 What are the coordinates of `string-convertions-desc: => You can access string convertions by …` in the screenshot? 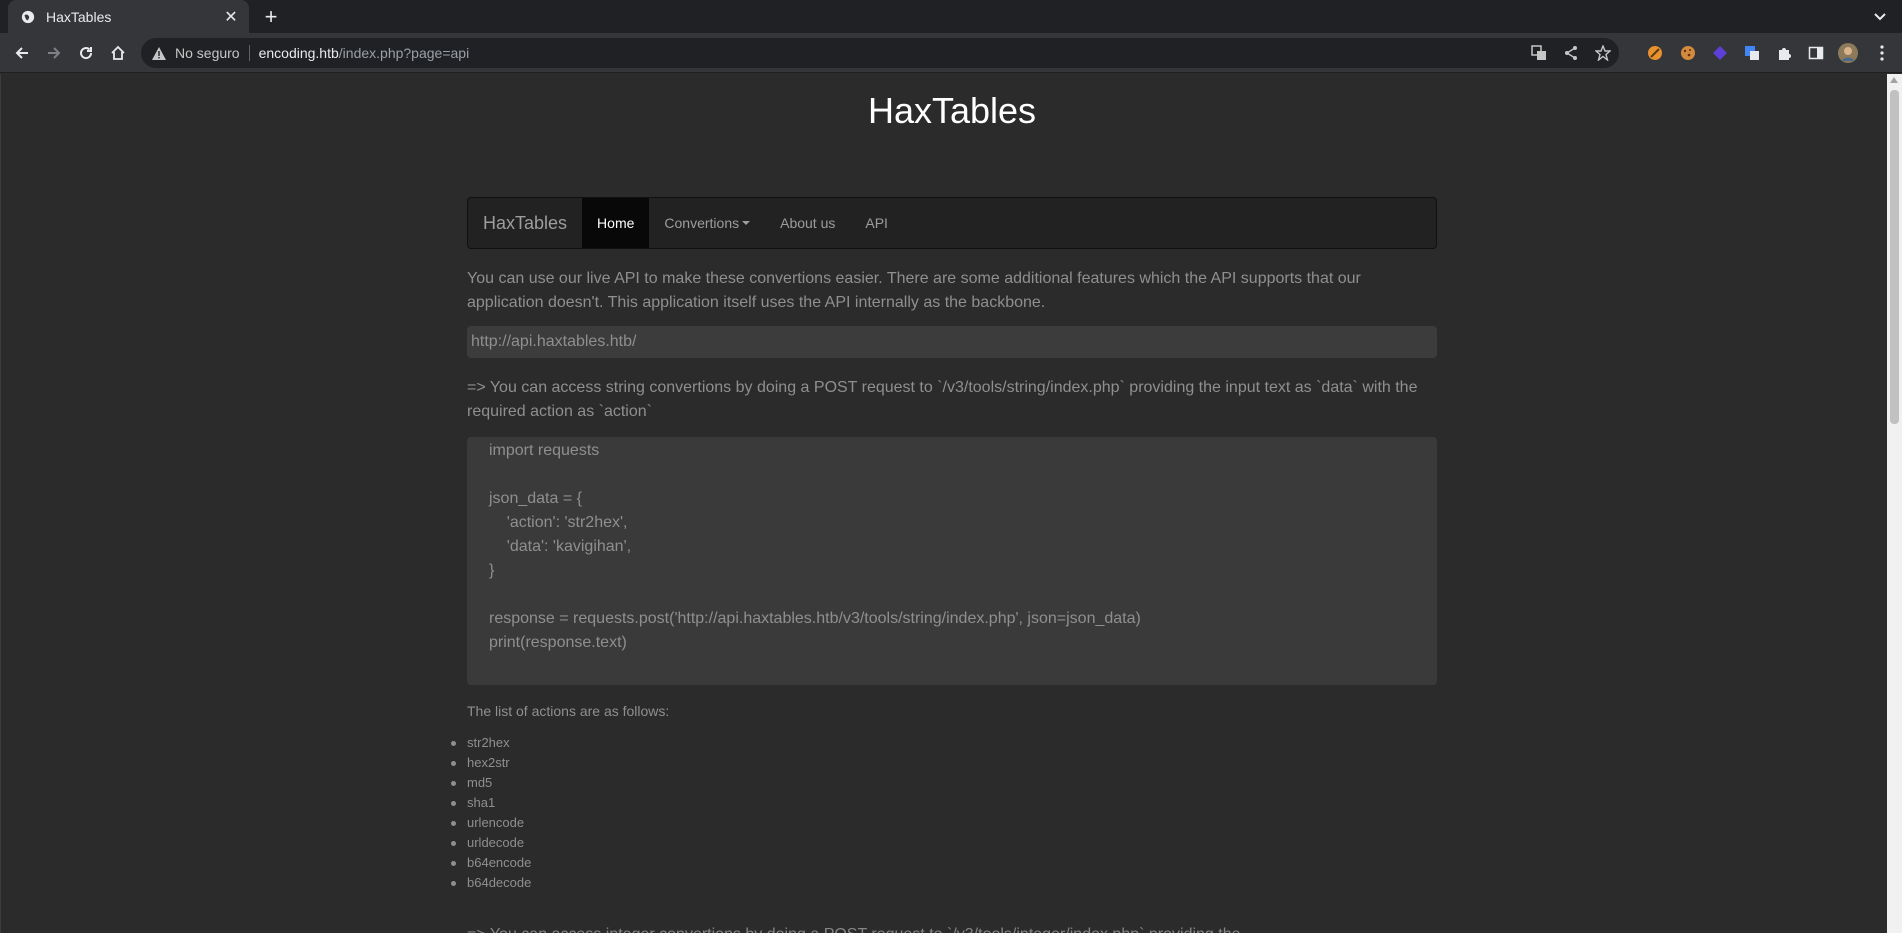 It's located at (942, 399).